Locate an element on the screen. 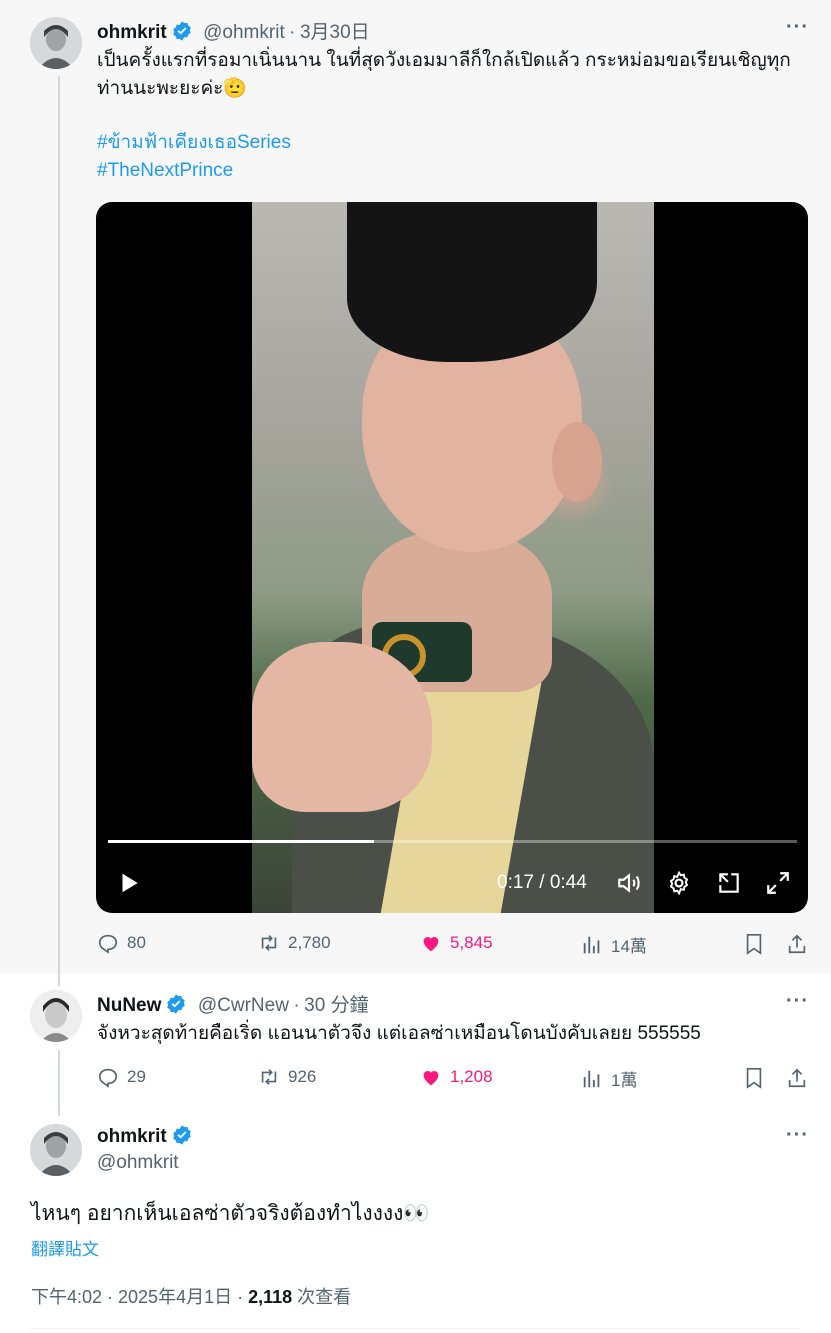 This screenshot has width=831, height=1333. tweet-timestamp: 下午4:02 · 2025年4月1日 · is located at coordinates (139, 1297).